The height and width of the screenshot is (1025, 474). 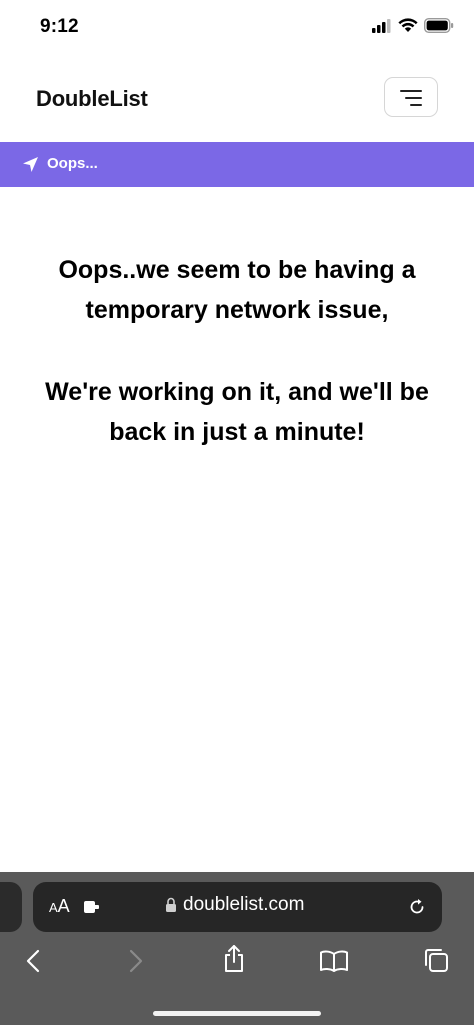 I want to click on home-indicator, so click(x=237, y=1013).